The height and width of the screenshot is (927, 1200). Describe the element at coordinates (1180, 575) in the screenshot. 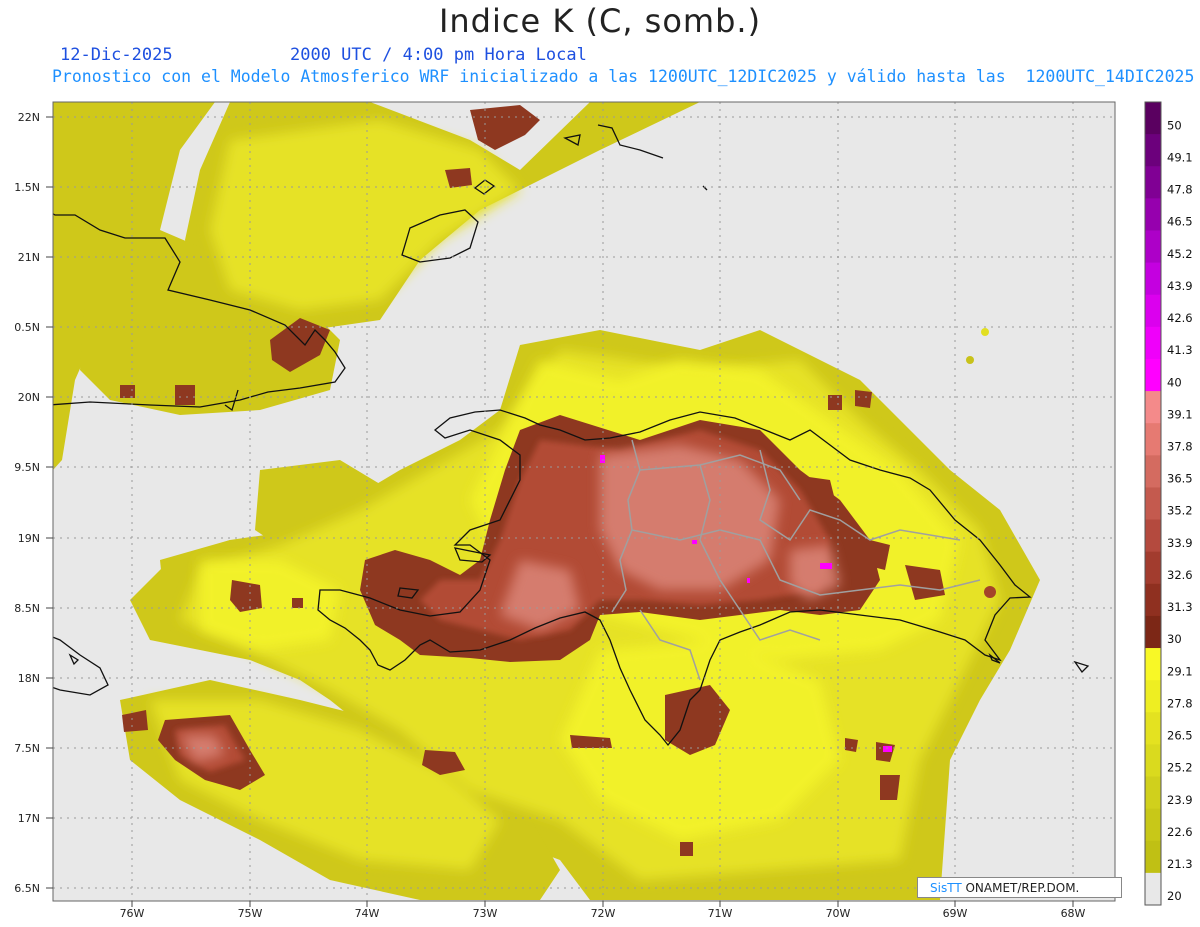

I see `colorbar-label: 32.6` at that location.